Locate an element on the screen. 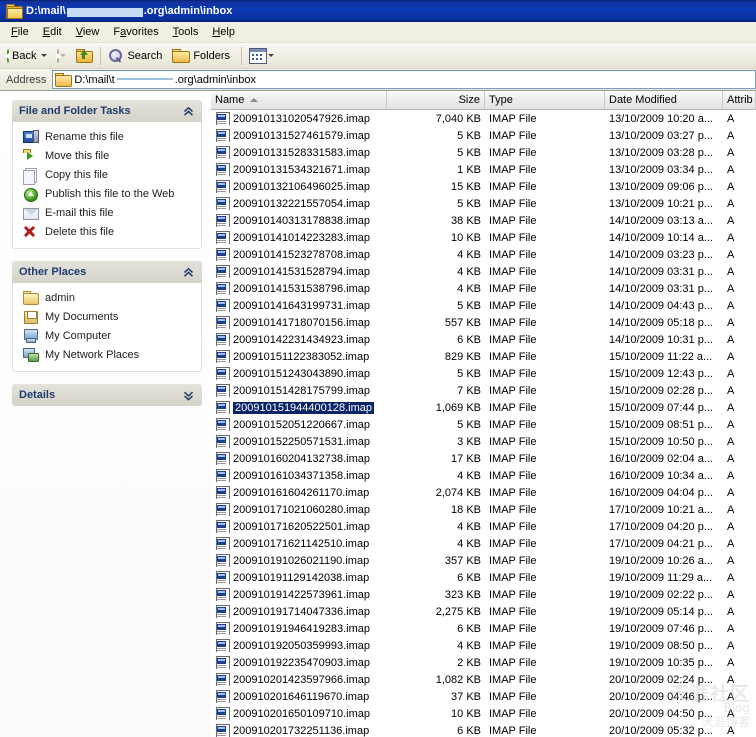 This screenshot has width=756, height=737. task-move-this-file: Move this file is located at coordinates (107, 155).